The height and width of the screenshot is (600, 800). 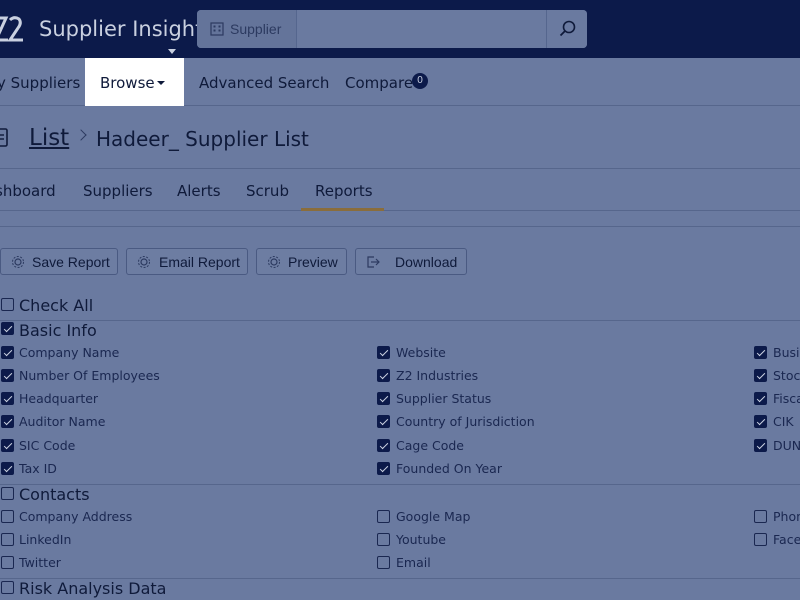 What do you see at coordinates (49, 138) in the screenshot?
I see `breadcrumb-list-link: List` at bounding box center [49, 138].